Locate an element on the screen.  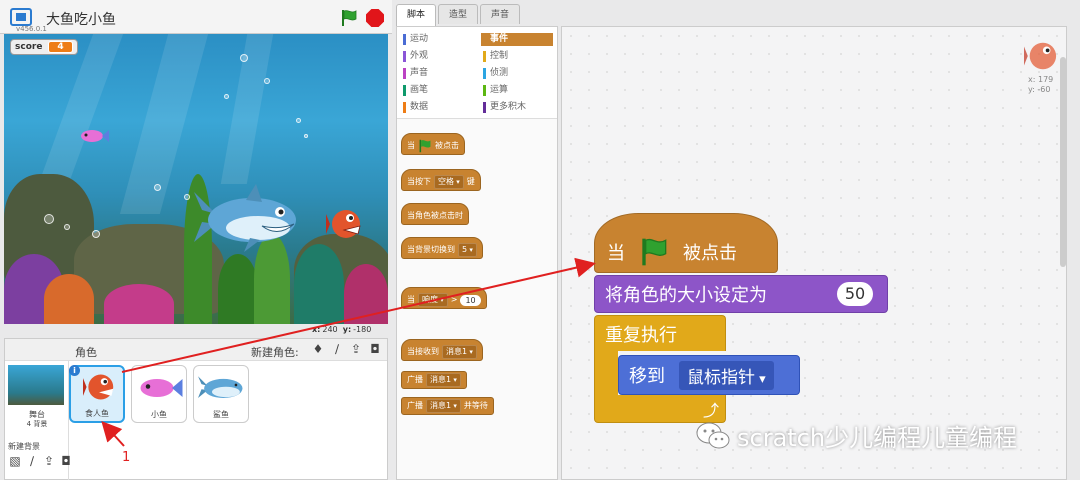
small-fish-sprite is located at coordinates (94, 136).